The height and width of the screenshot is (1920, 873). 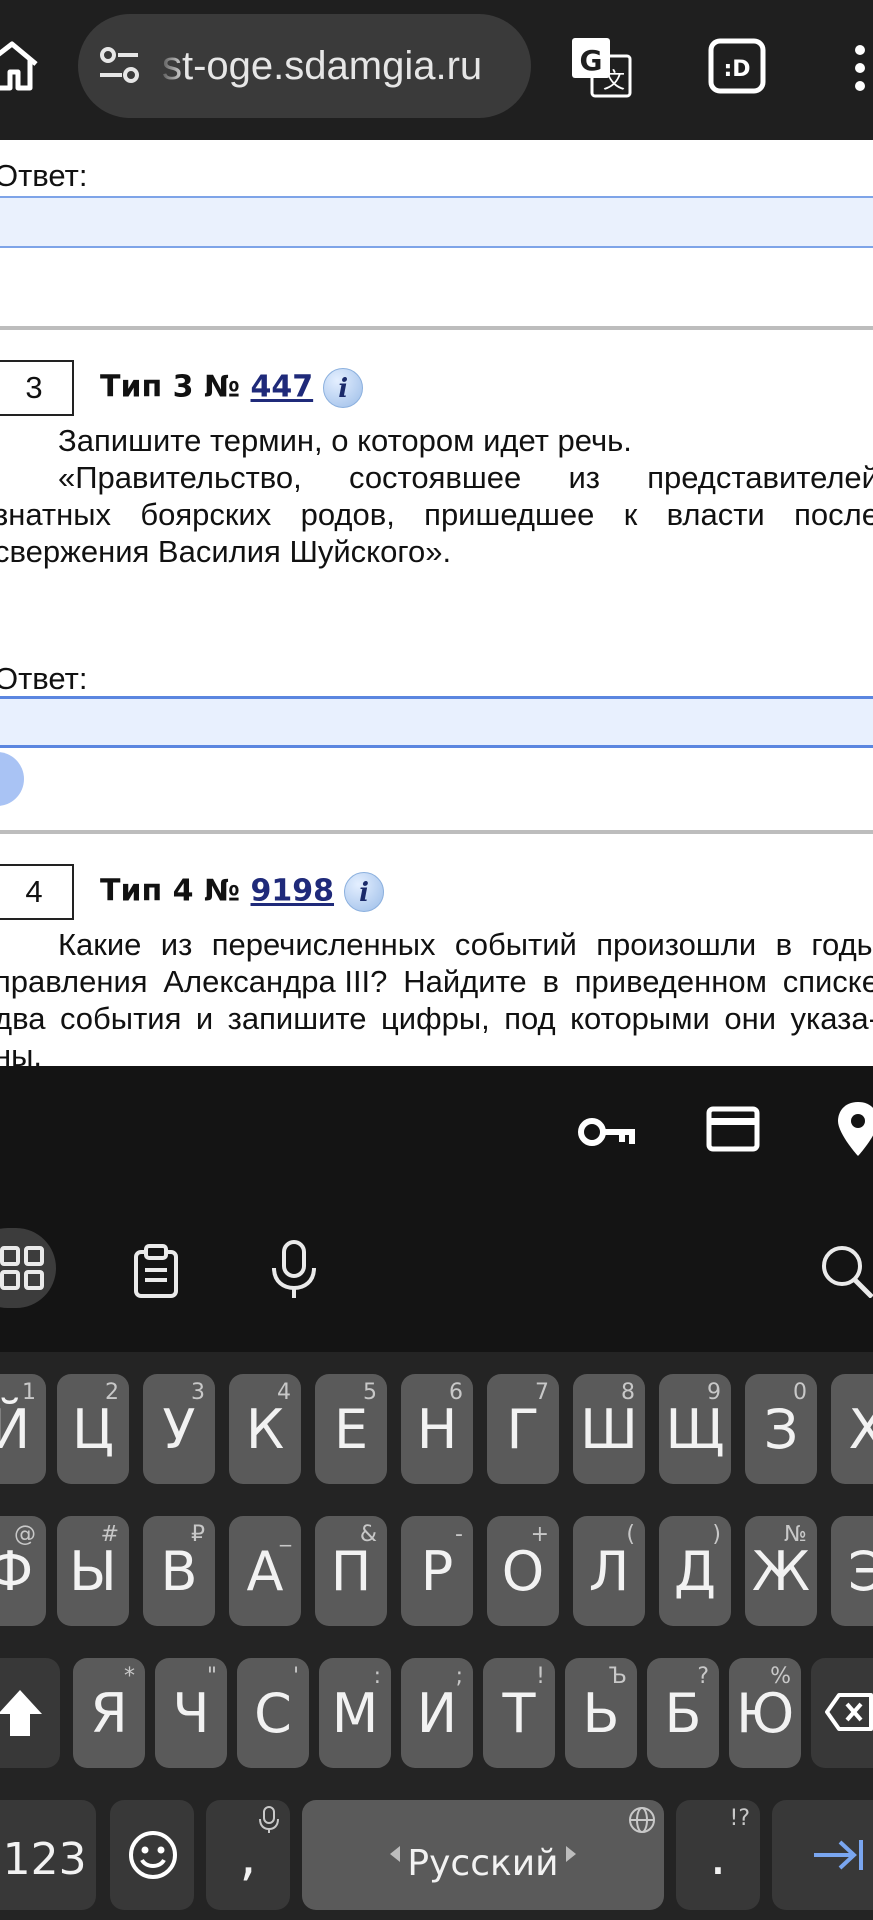 What do you see at coordinates (609, 1571) in the screenshot?
I see `key: (Л` at bounding box center [609, 1571].